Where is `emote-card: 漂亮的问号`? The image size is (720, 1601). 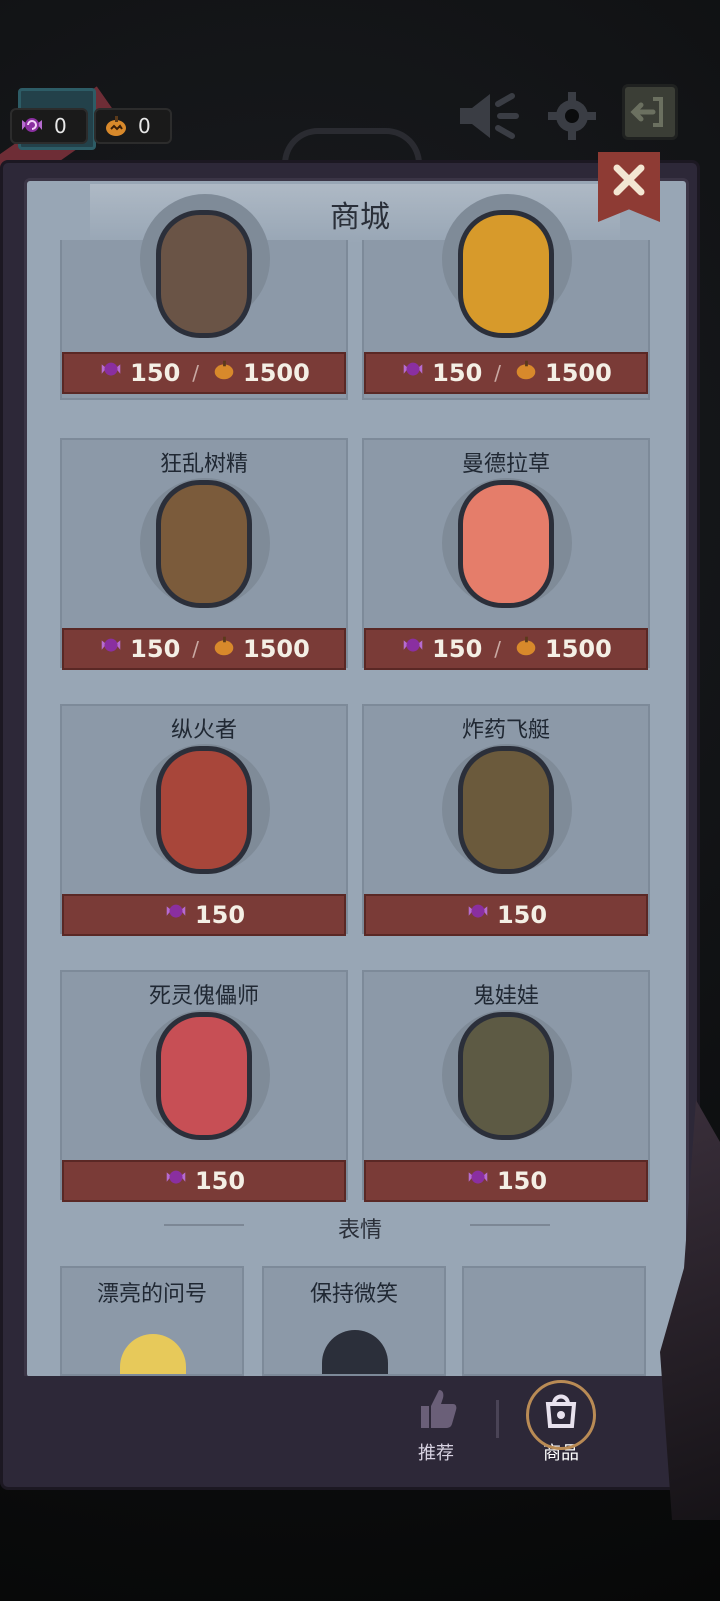
emote-card: 漂亮的问号 is located at coordinates (152, 1321).